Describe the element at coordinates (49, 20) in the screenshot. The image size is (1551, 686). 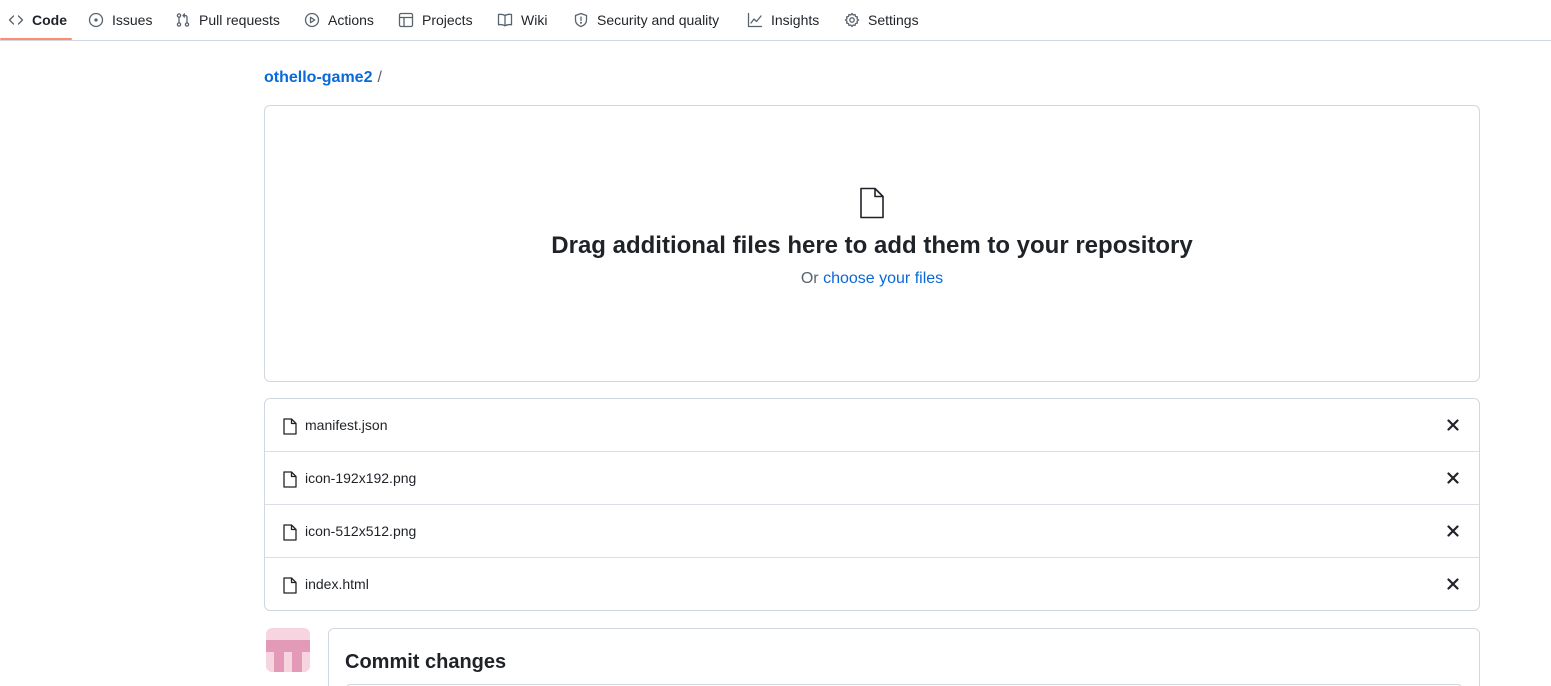
I see `tab-code-label: Code` at that location.